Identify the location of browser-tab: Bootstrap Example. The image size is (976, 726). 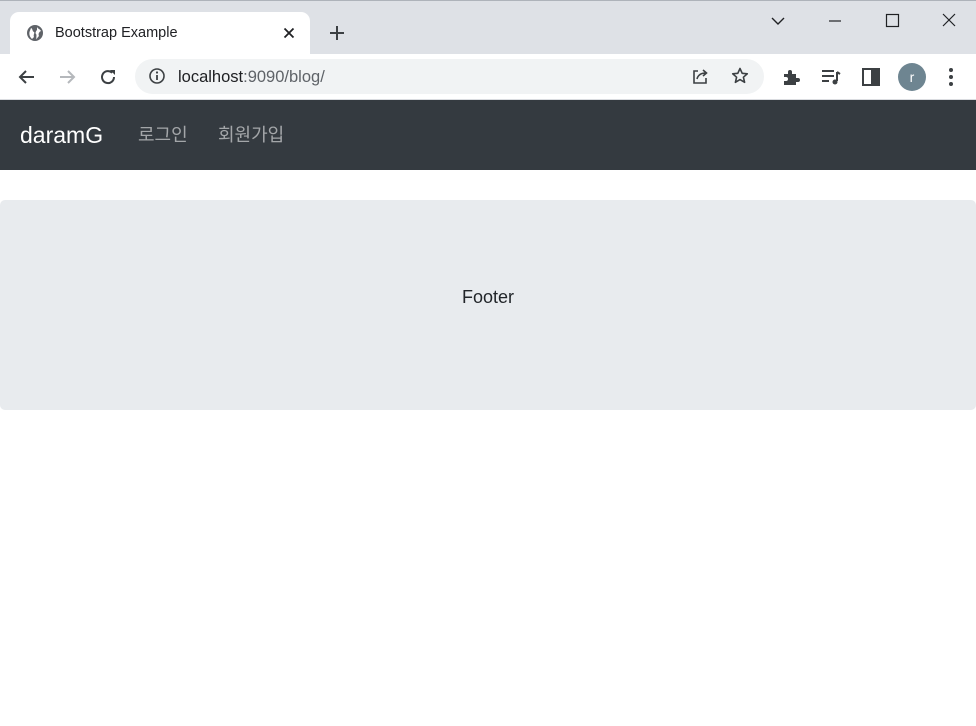
(160, 33).